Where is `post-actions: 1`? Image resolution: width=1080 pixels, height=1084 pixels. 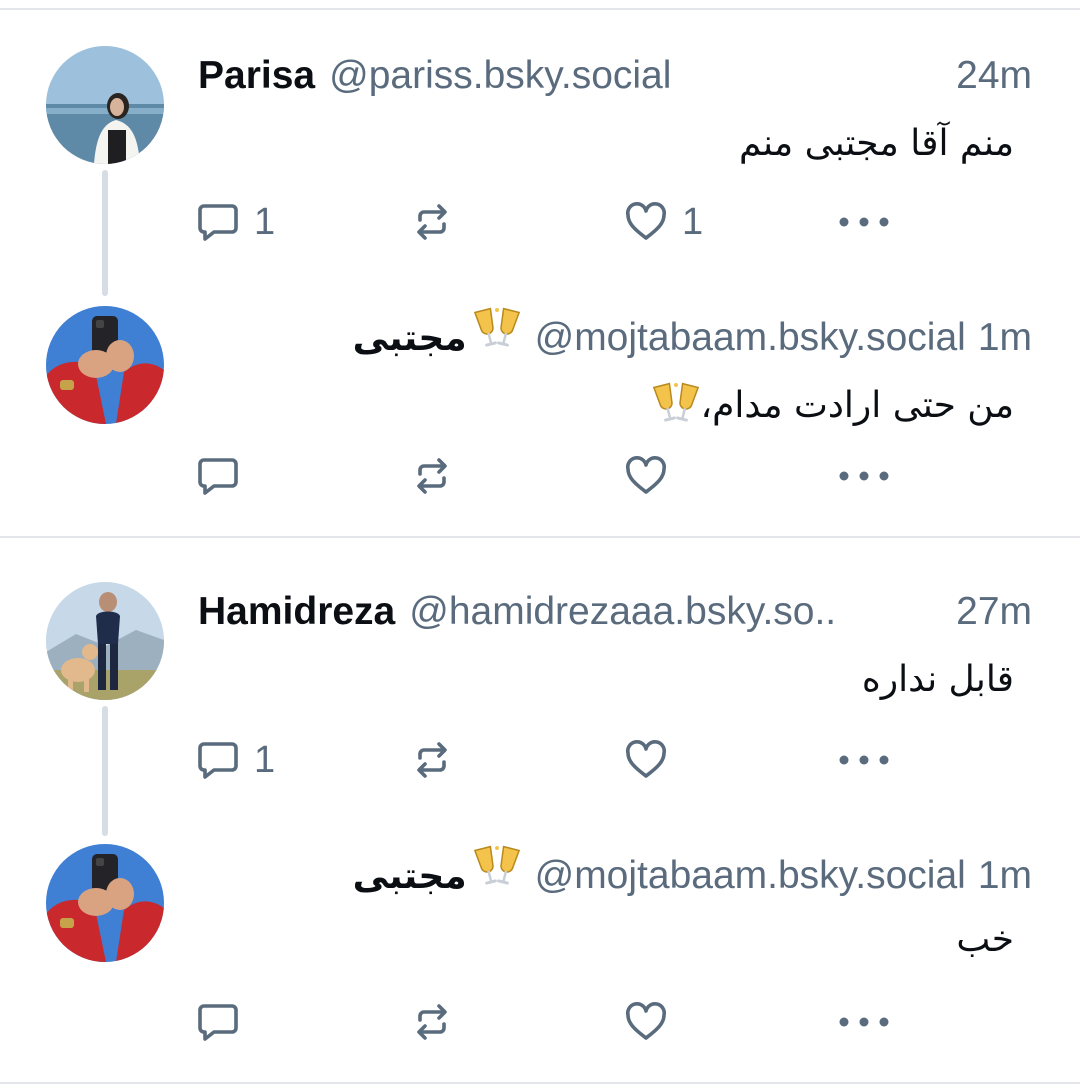
post-actions: 1 is located at coordinates (540, 760).